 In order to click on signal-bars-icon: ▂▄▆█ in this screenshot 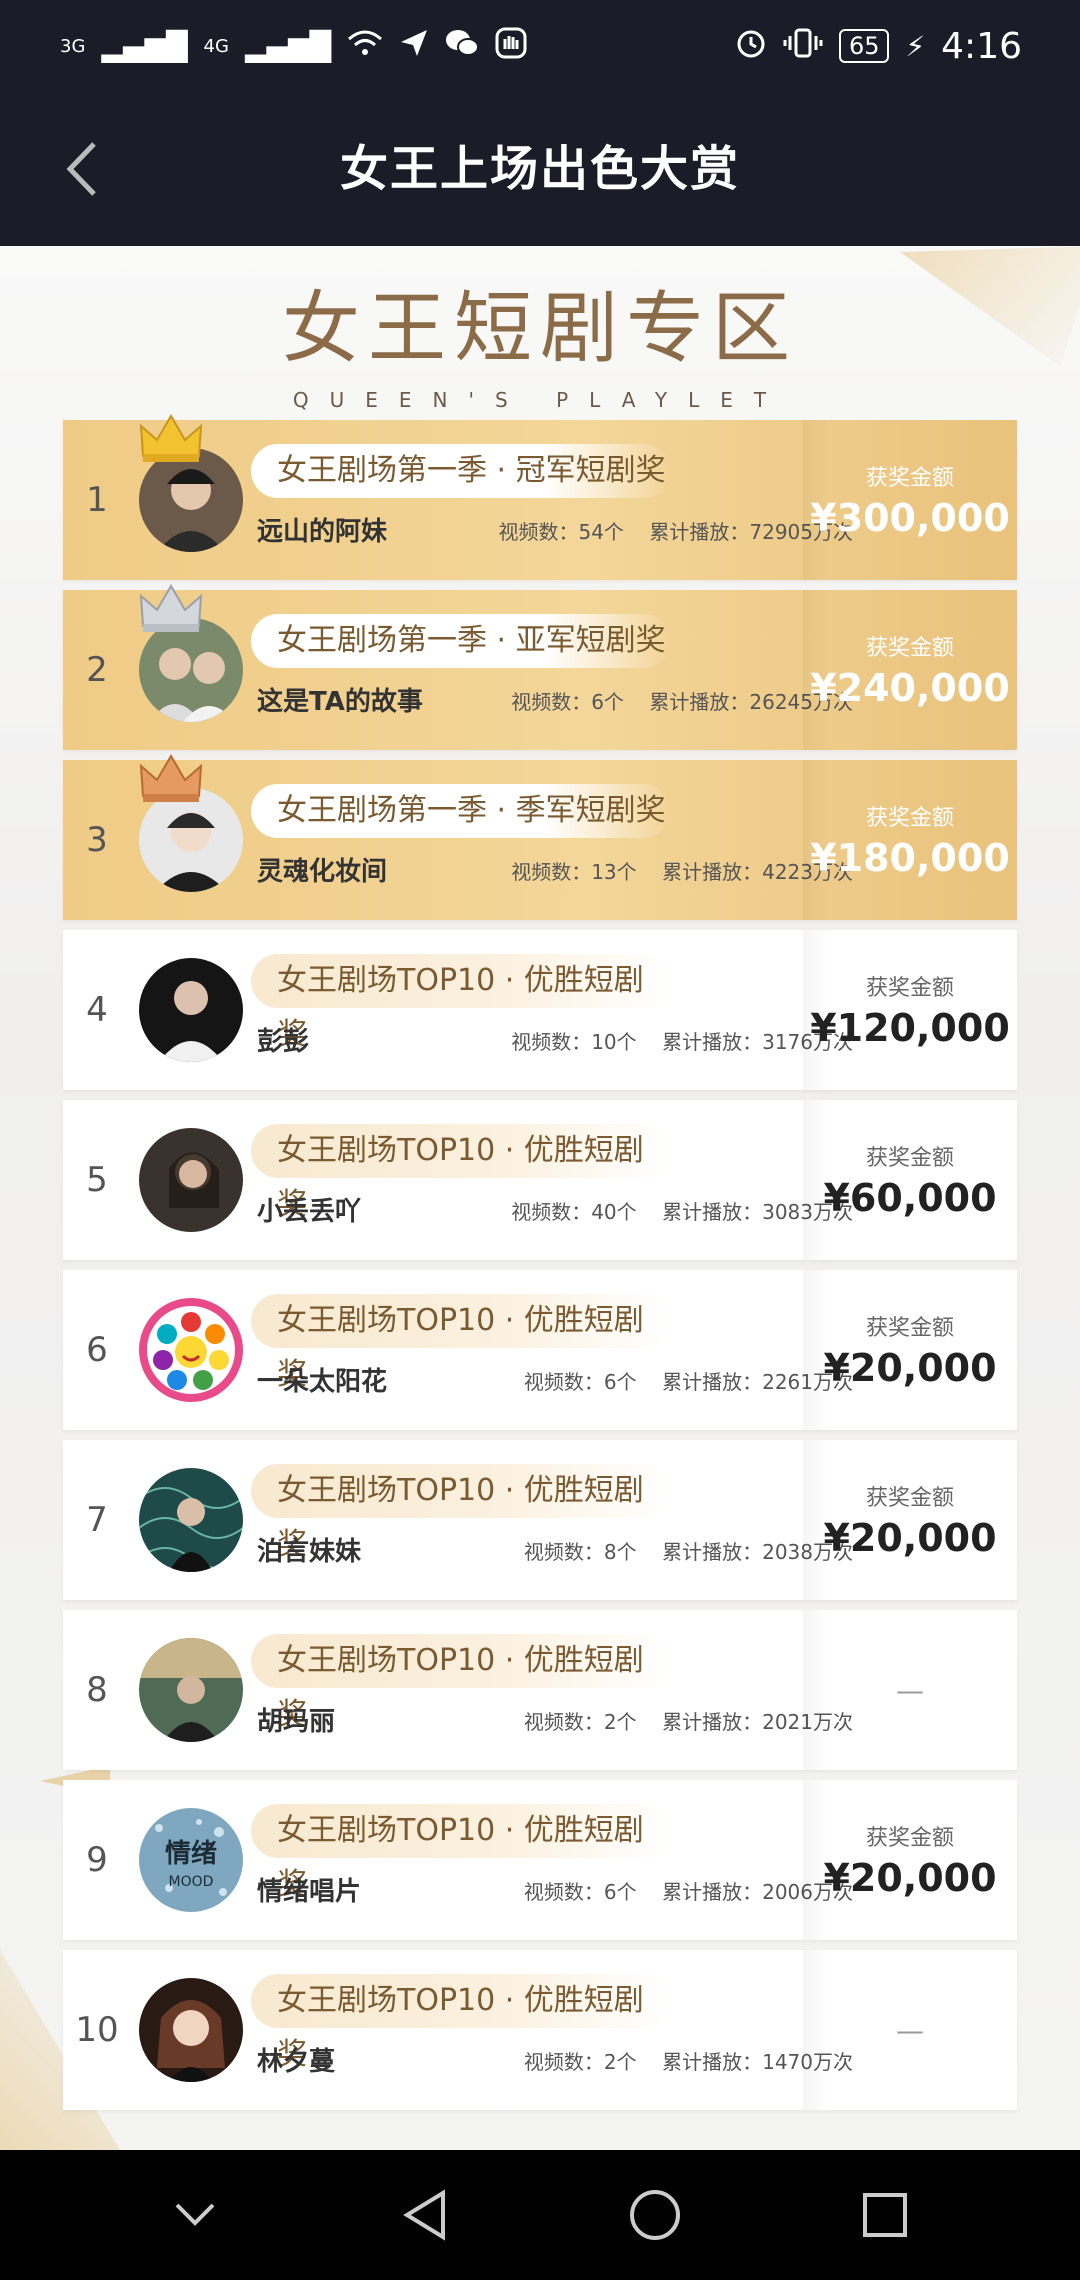, I will do `click(144, 46)`.